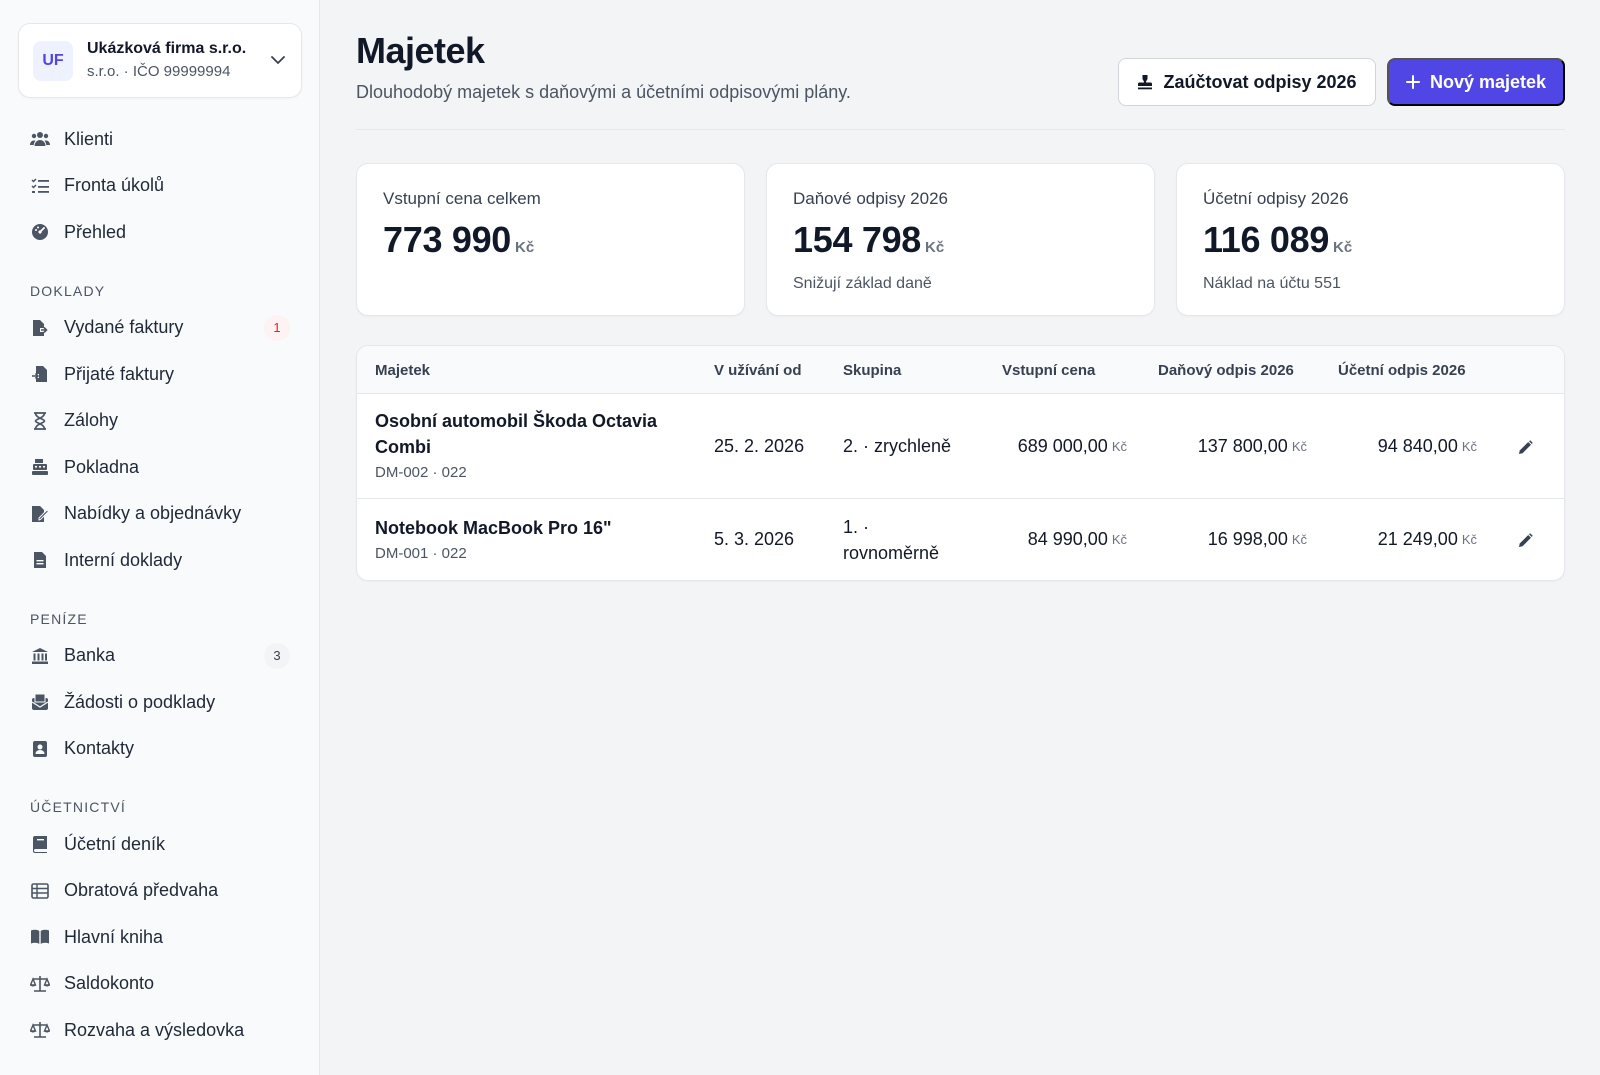  Describe the element at coordinates (40, 656) in the screenshot. I see `bank-icon` at that location.